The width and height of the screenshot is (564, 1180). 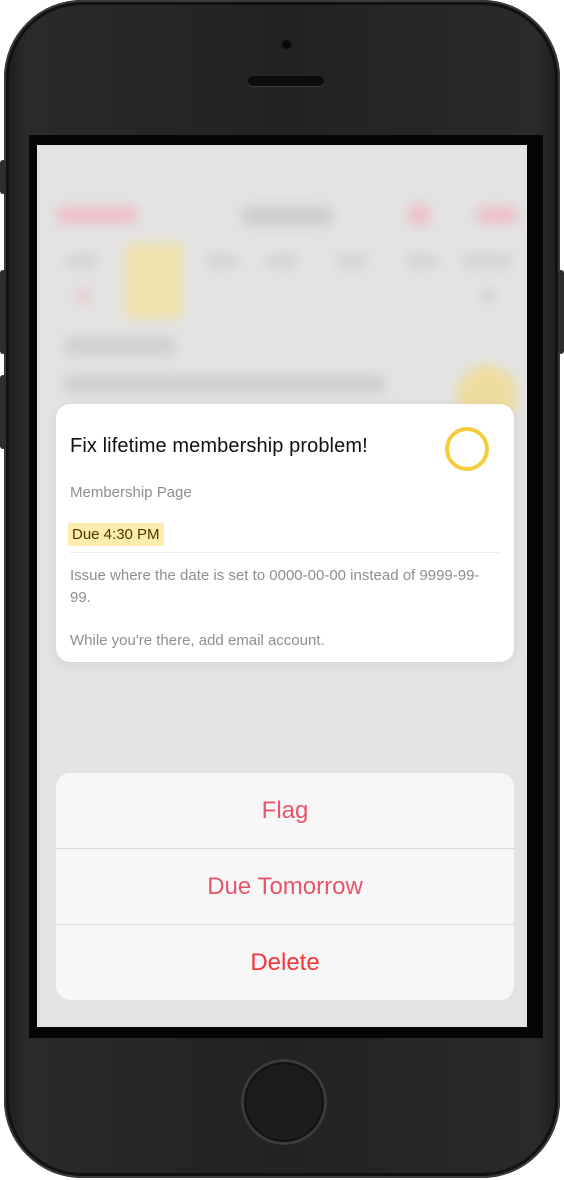 I want to click on delete-button: Delete, so click(x=285, y=962).